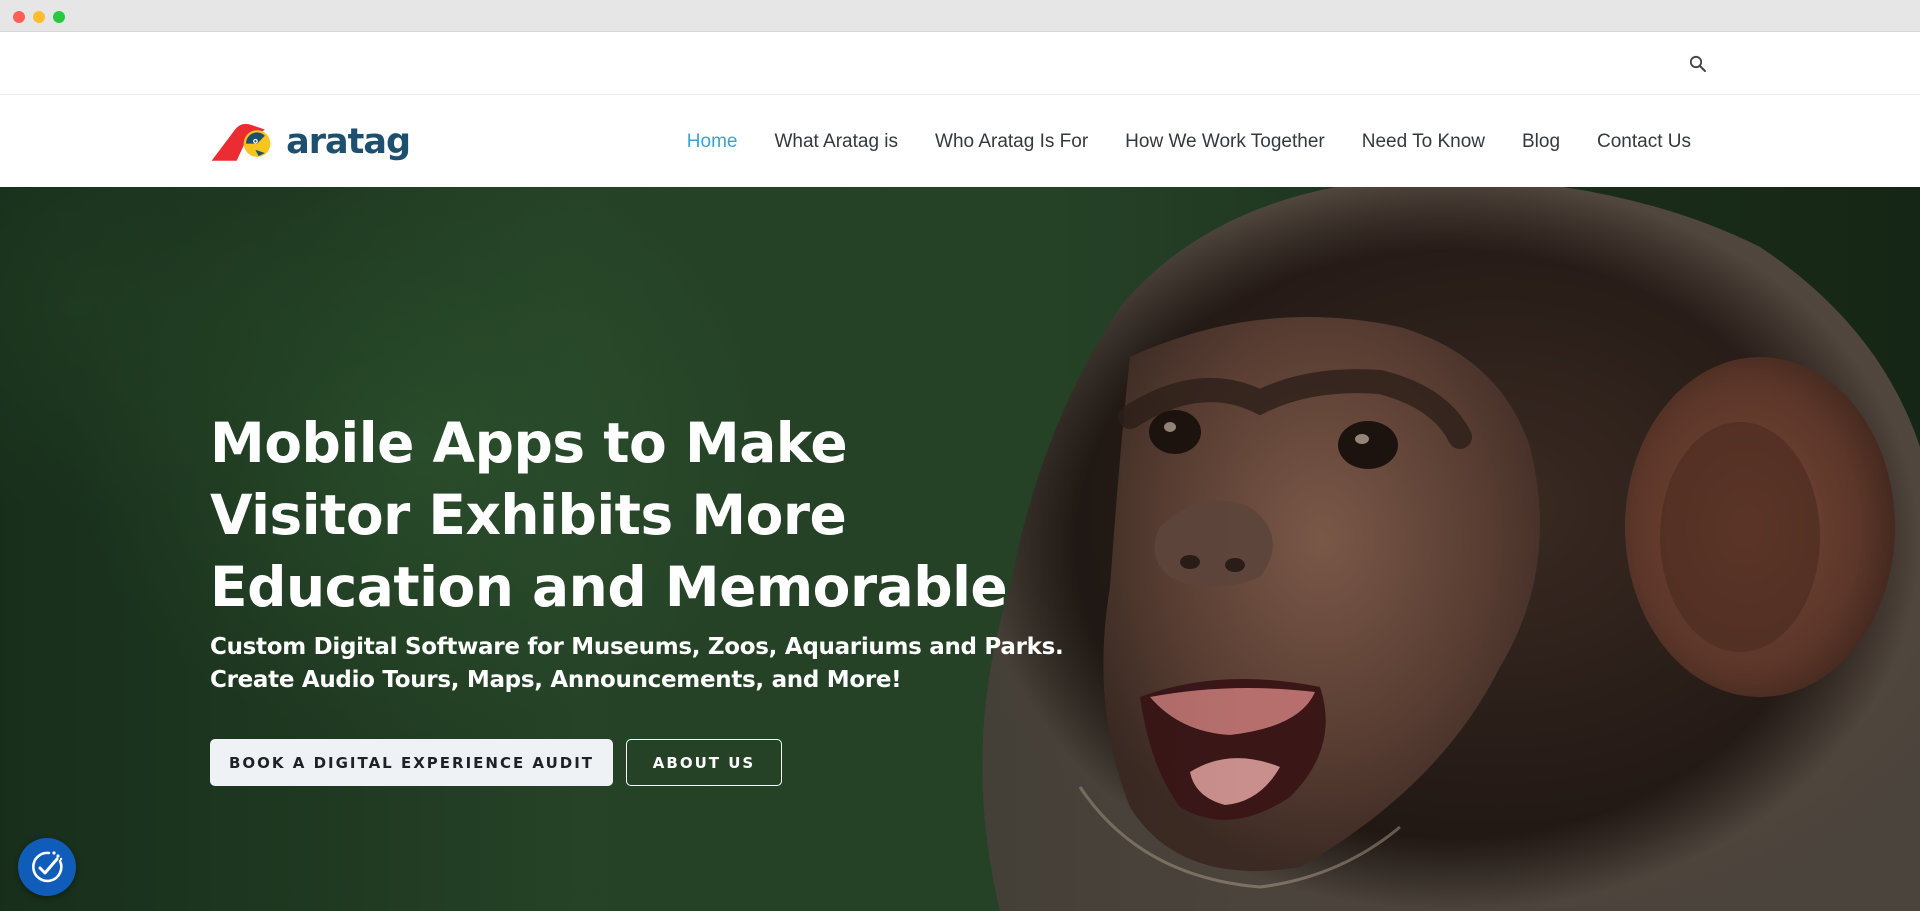  I want to click on accessibility-icon, so click(47, 867).